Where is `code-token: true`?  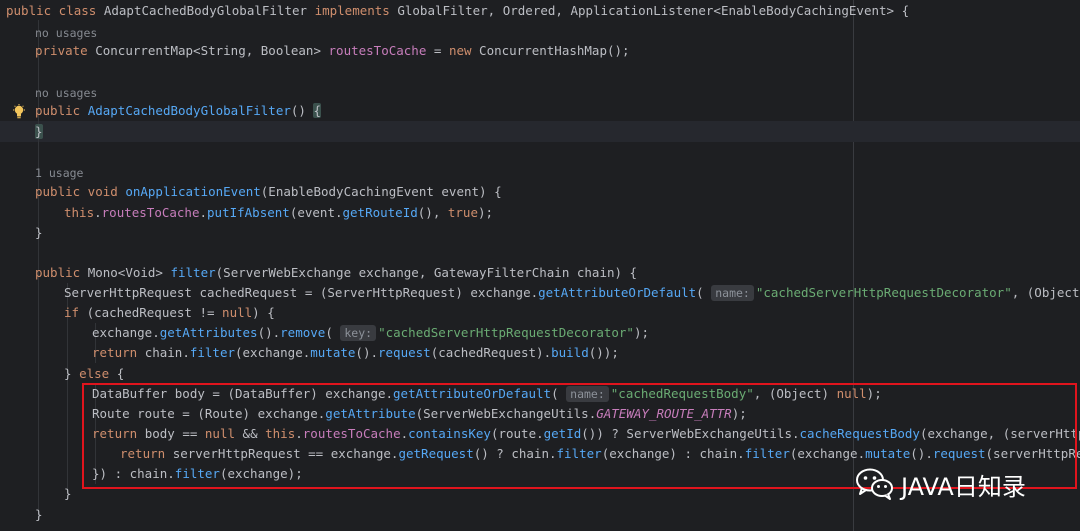
code-token: true is located at coordinates (462, 212).